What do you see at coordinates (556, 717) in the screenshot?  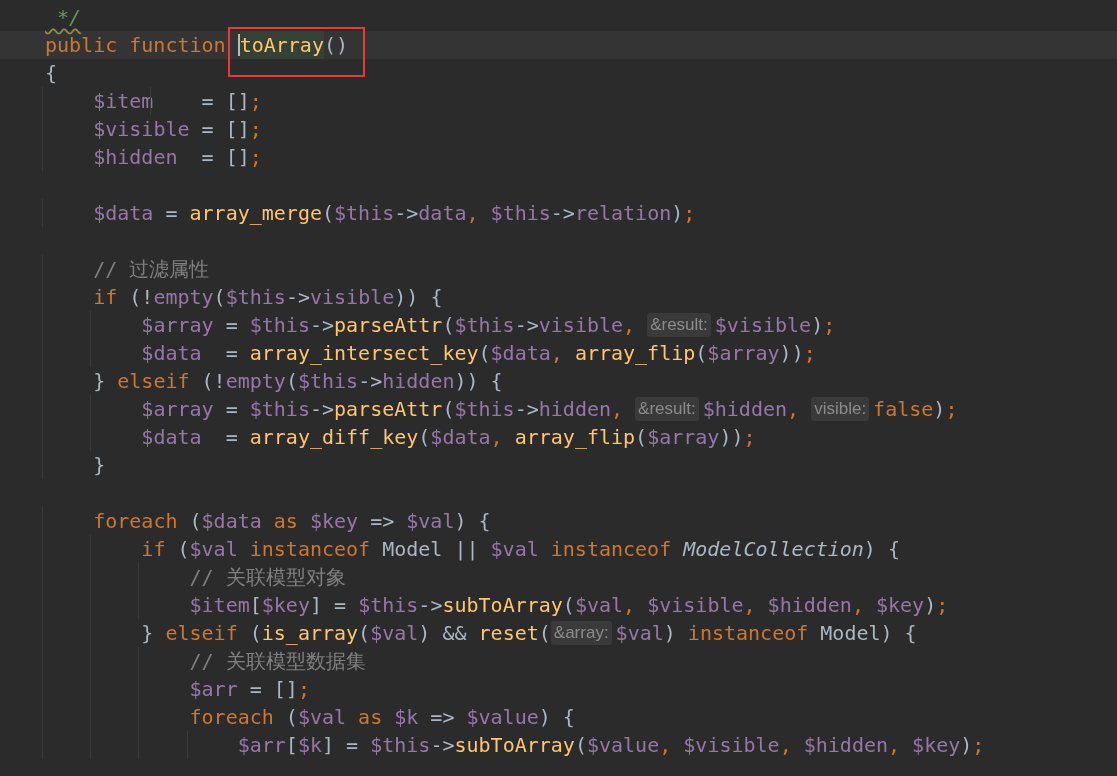 I see `code-text: ) {` at bounding box center [556, 717].